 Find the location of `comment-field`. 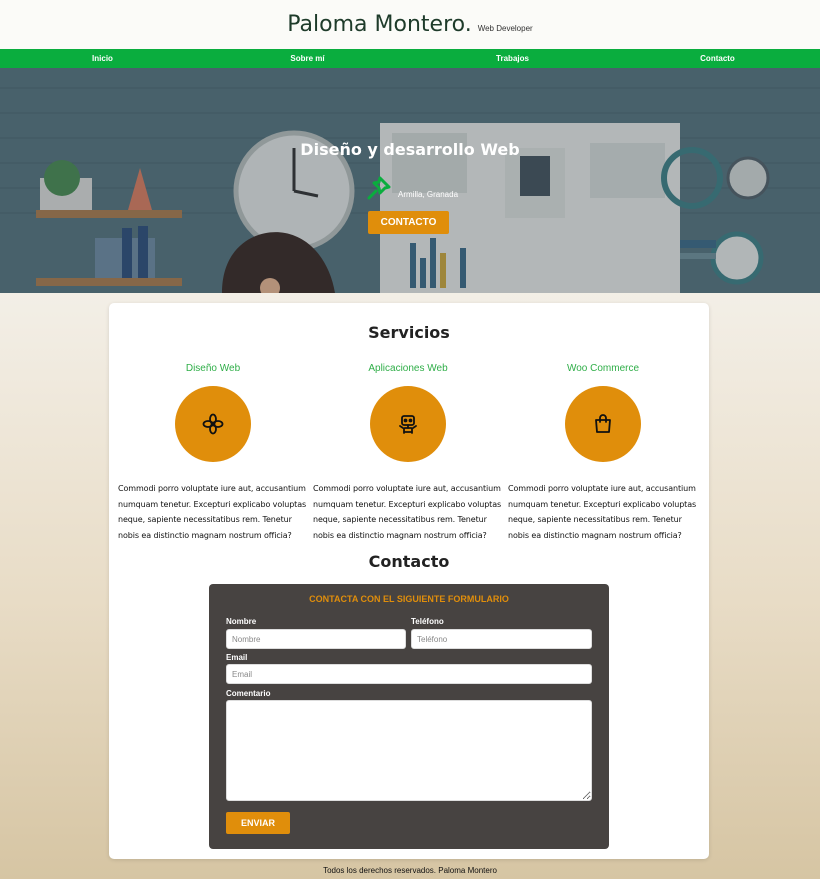

comment-field is located at coordinates (409, 750).